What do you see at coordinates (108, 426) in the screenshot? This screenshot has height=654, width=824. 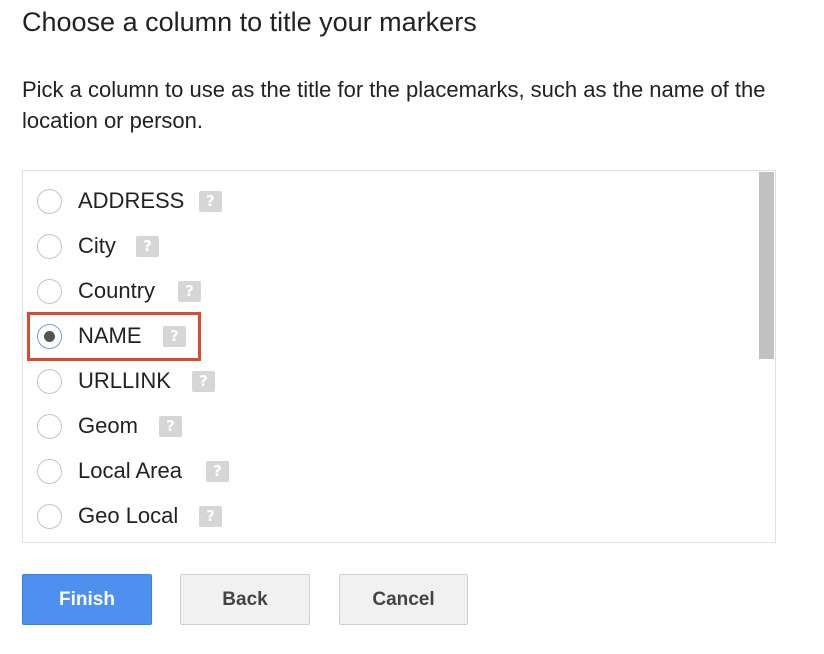 I see `option-label-geom: Geom` at bounding box center [108, 426].